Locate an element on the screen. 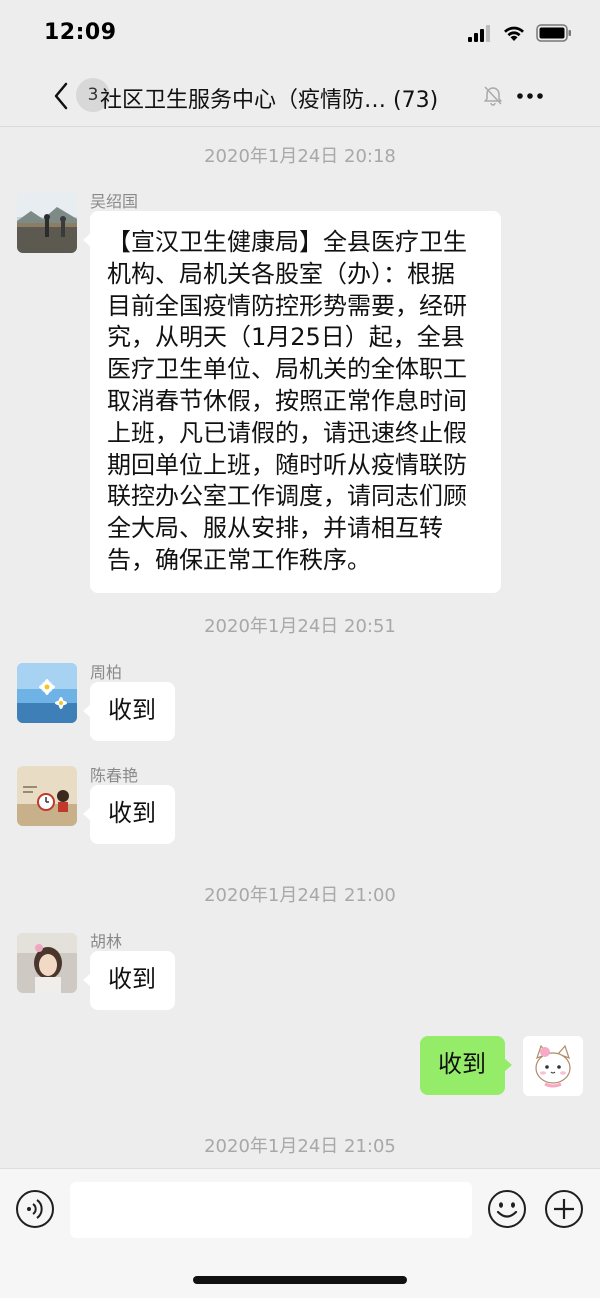  sender-name: 陈春艳 is located at coordinates (114, 775).